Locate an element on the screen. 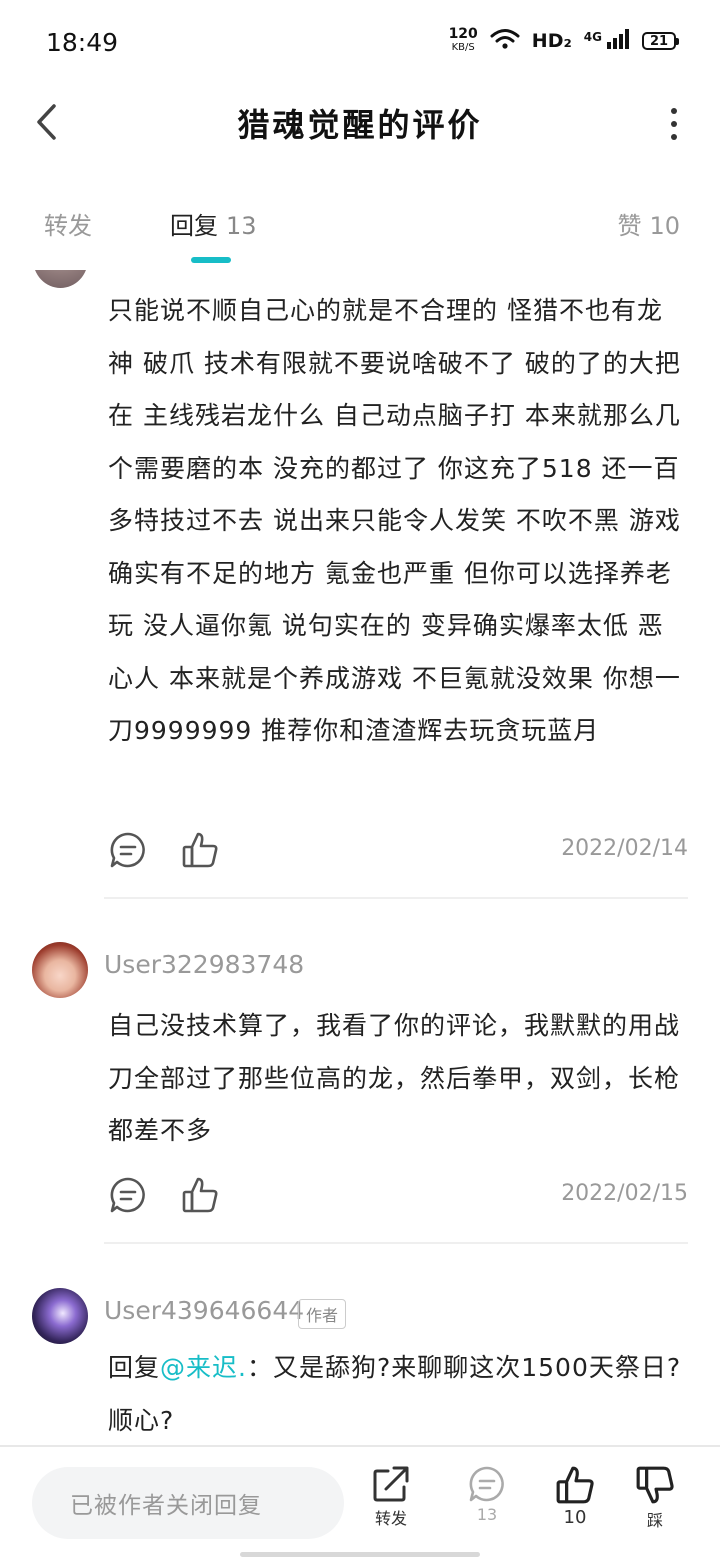 The height and width of the screenshot is (1560, 720). bottom-action-bar: 已被作者关闭回复 转发 13 10 踩 is located at coordinates (360, 1503).